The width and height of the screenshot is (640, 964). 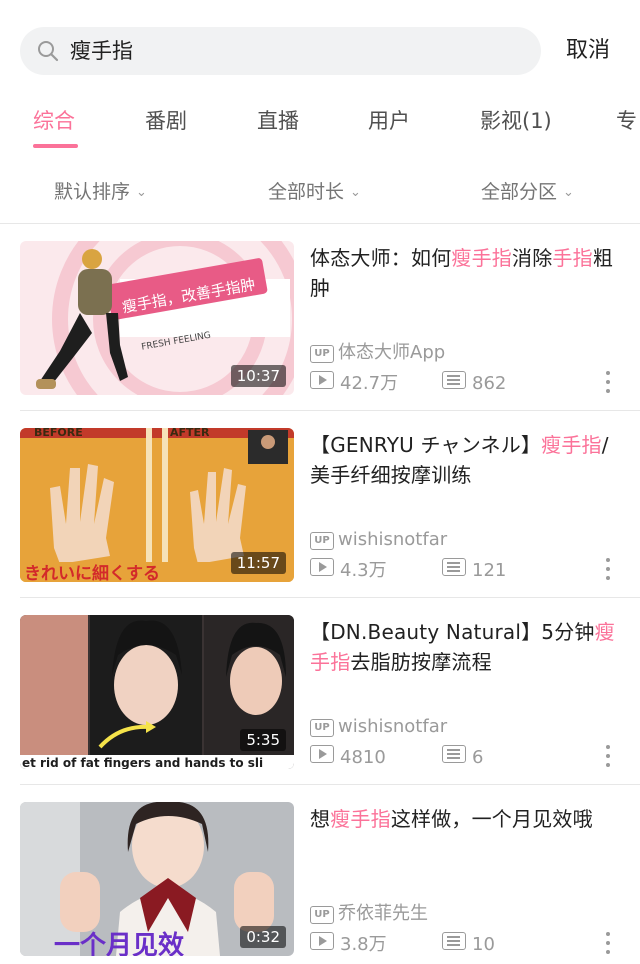 I want to click on danmaku-stat: 6, so click(x=462, y=757).